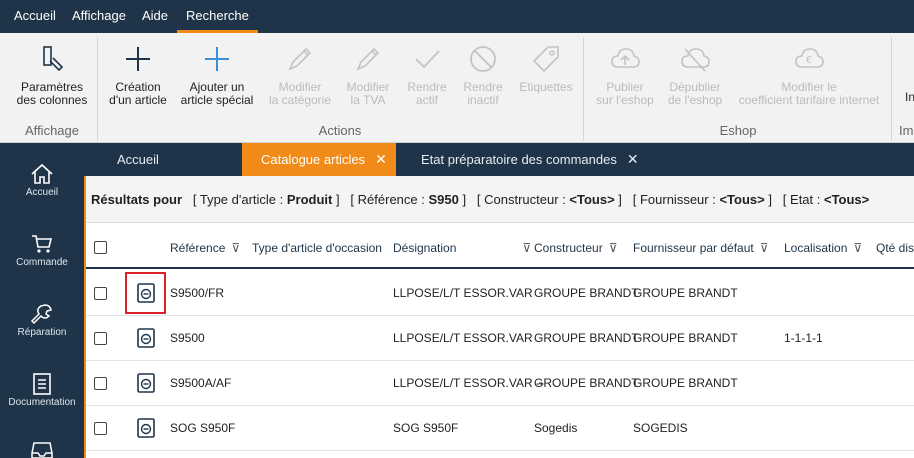 The image size is (914, 458). Describe the element at coordinates (317, 246) in the screenshot. I see `col-type-occasion: Type d'article d'occasion` at that location.